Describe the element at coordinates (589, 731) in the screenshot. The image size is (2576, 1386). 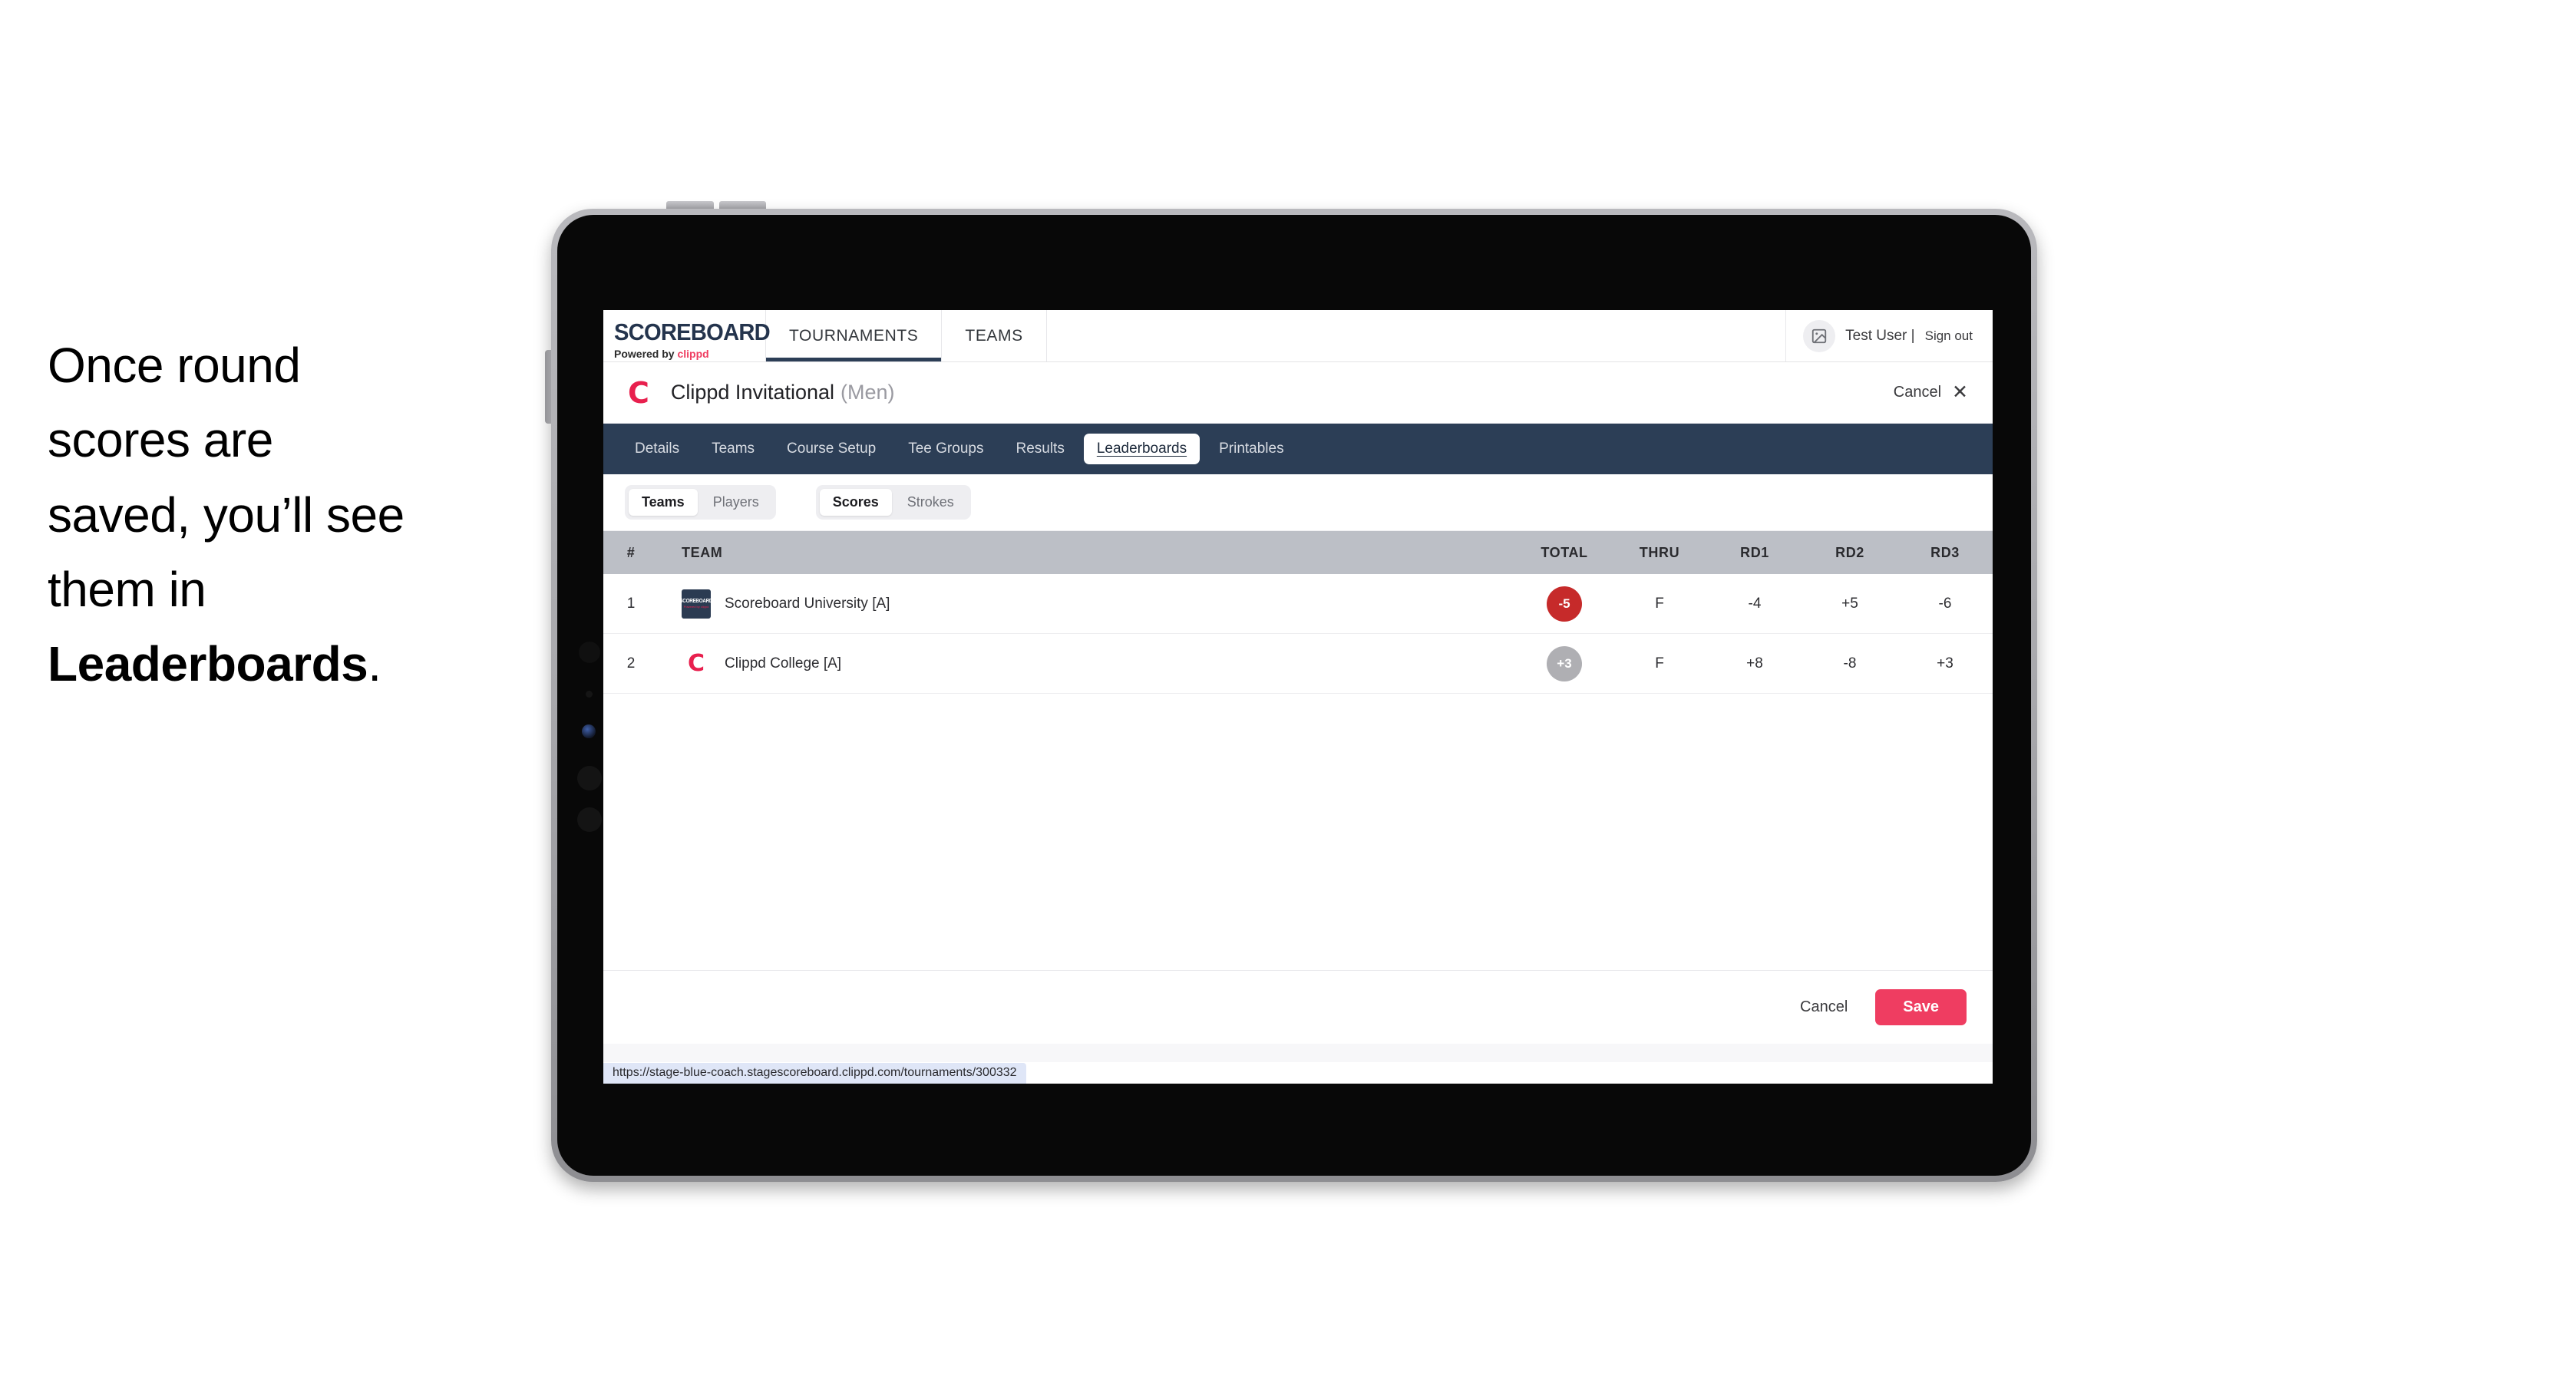
I see `sensor-icon` at that location.